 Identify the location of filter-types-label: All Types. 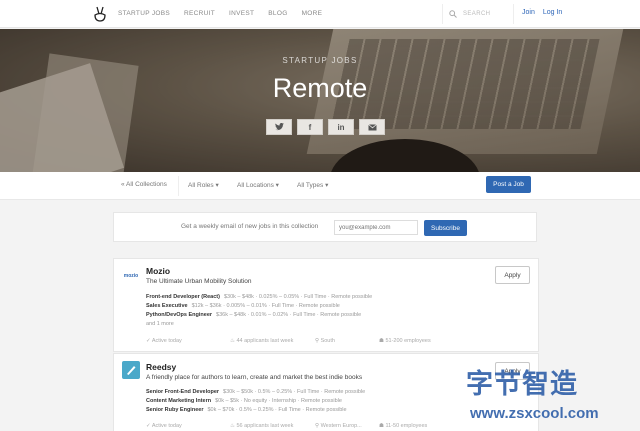
(310, 185).